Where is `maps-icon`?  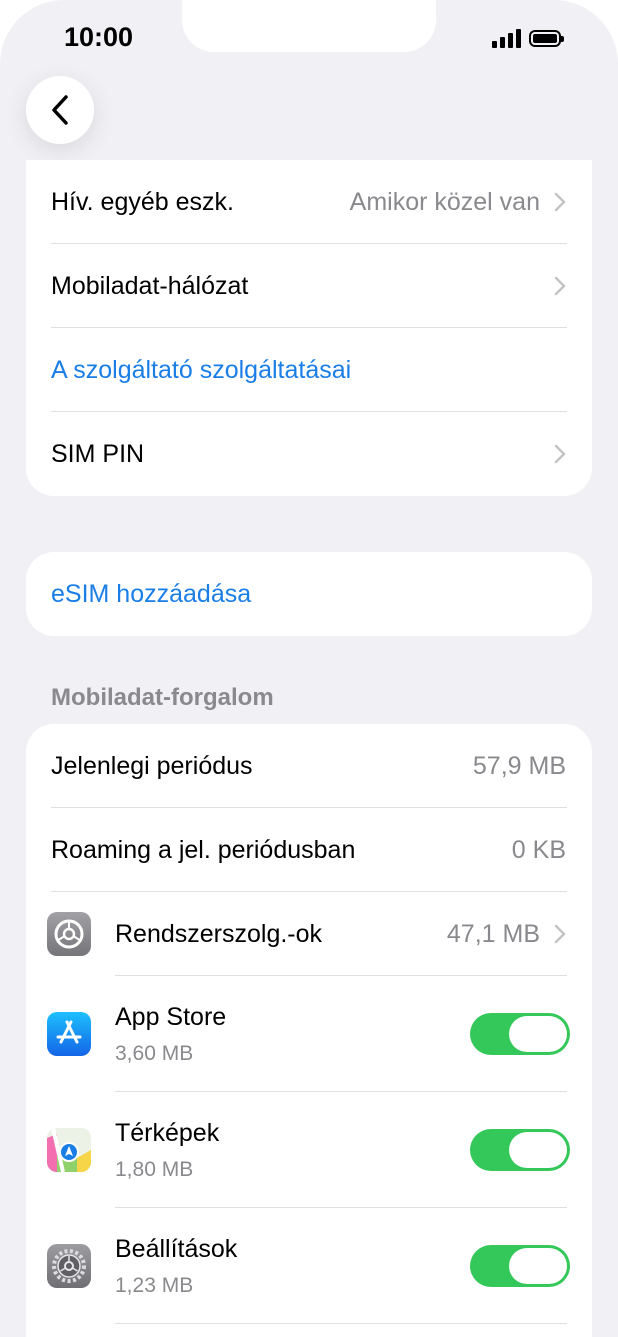 maps-icon is located at coordinates (69, 1150).